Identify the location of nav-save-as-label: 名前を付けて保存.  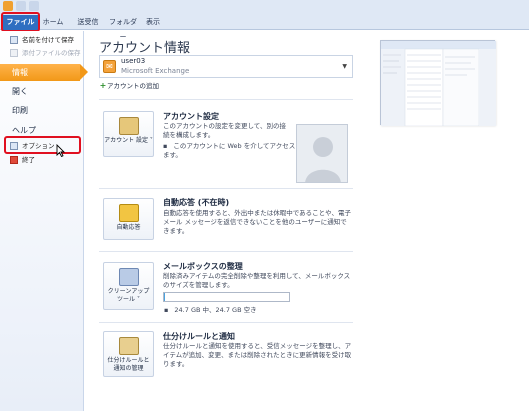
(48, 40).